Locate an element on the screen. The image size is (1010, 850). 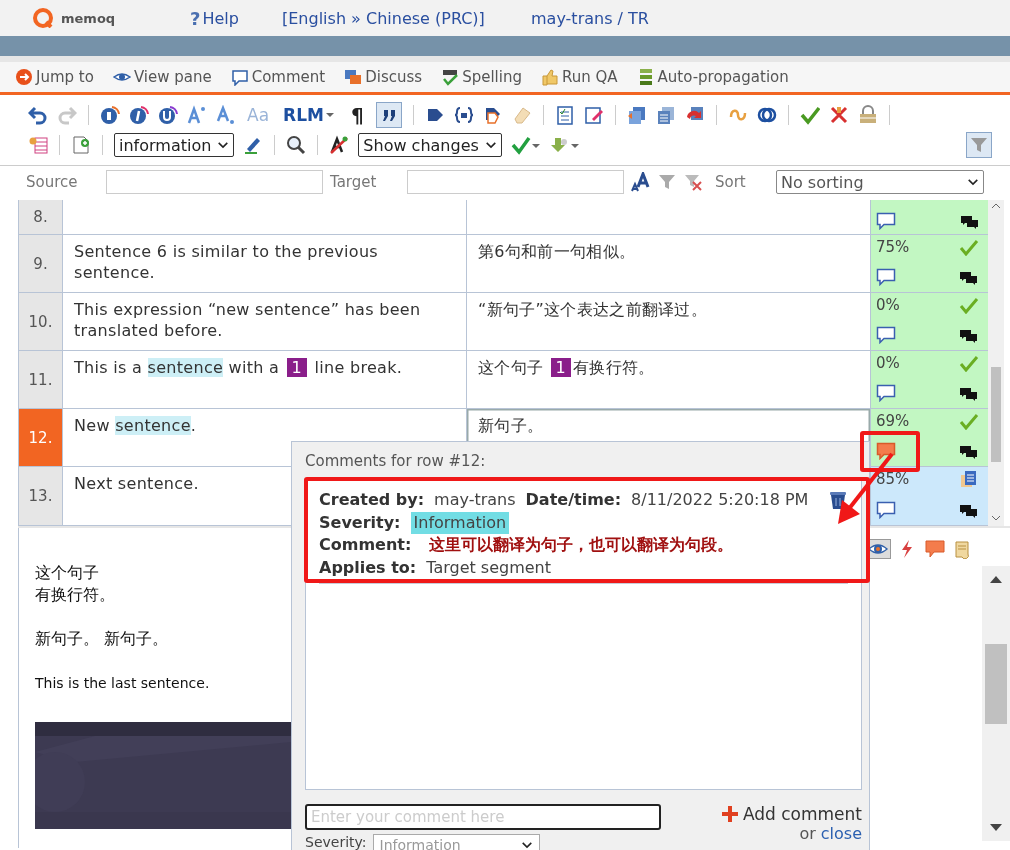
subscript-icon is located at coordinates (226, 115).